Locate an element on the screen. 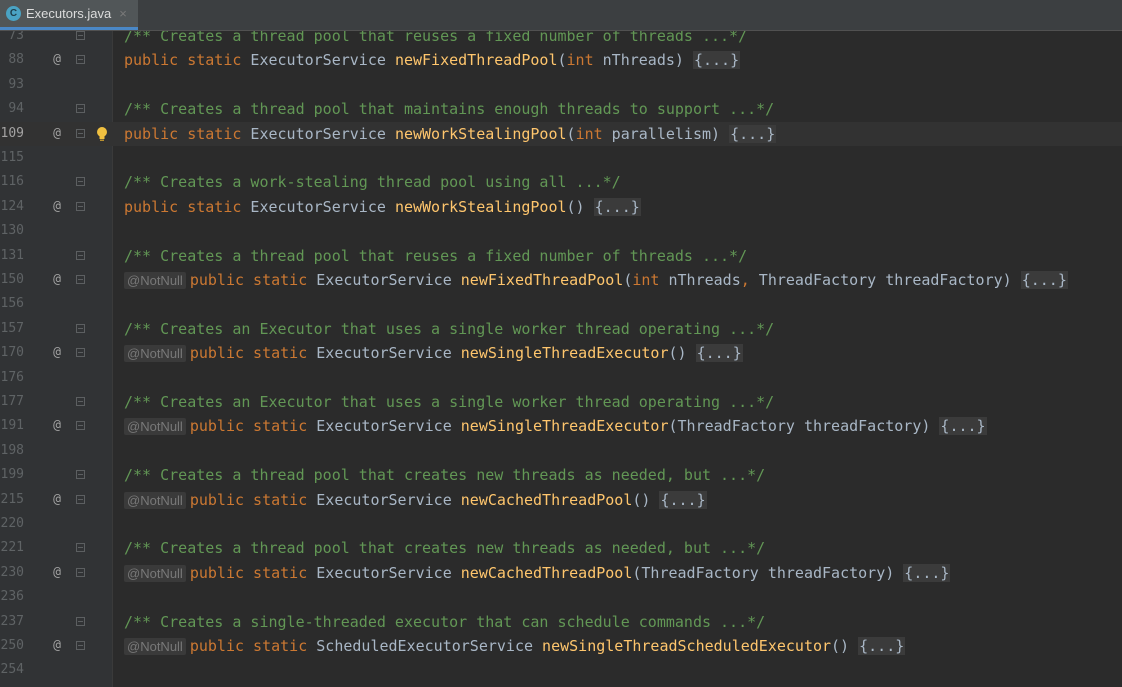  line-number: 254 is located at coordinates (12, 670).